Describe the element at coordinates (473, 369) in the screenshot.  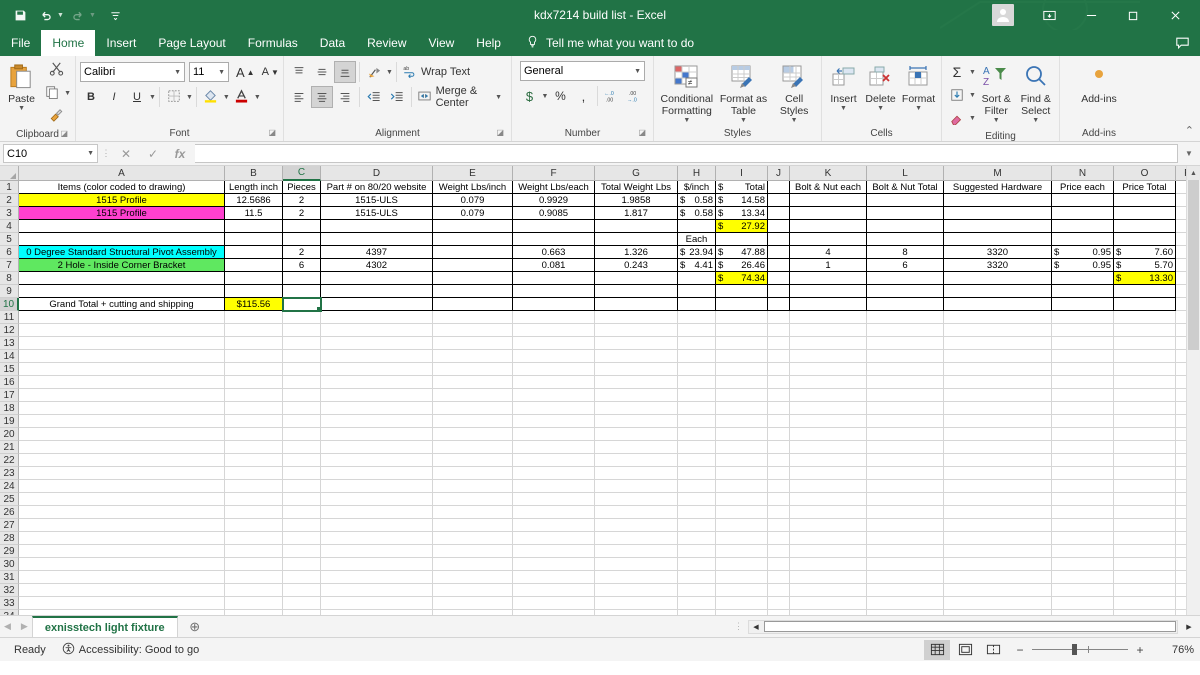
I see `cell-E15` at that location.